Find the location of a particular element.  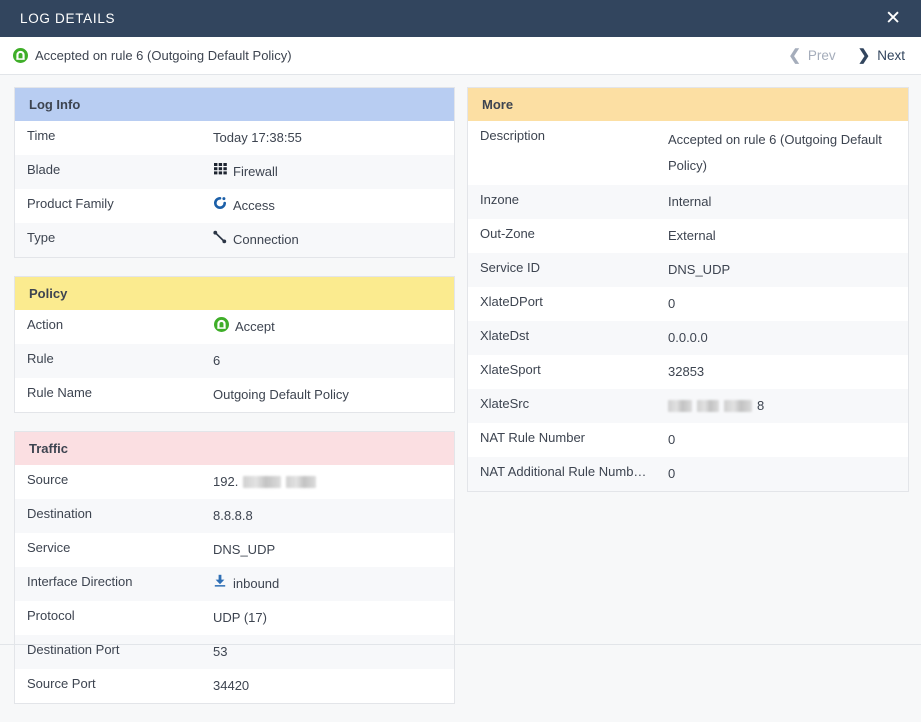

row-label: Action is located at coordinates (45, 324).